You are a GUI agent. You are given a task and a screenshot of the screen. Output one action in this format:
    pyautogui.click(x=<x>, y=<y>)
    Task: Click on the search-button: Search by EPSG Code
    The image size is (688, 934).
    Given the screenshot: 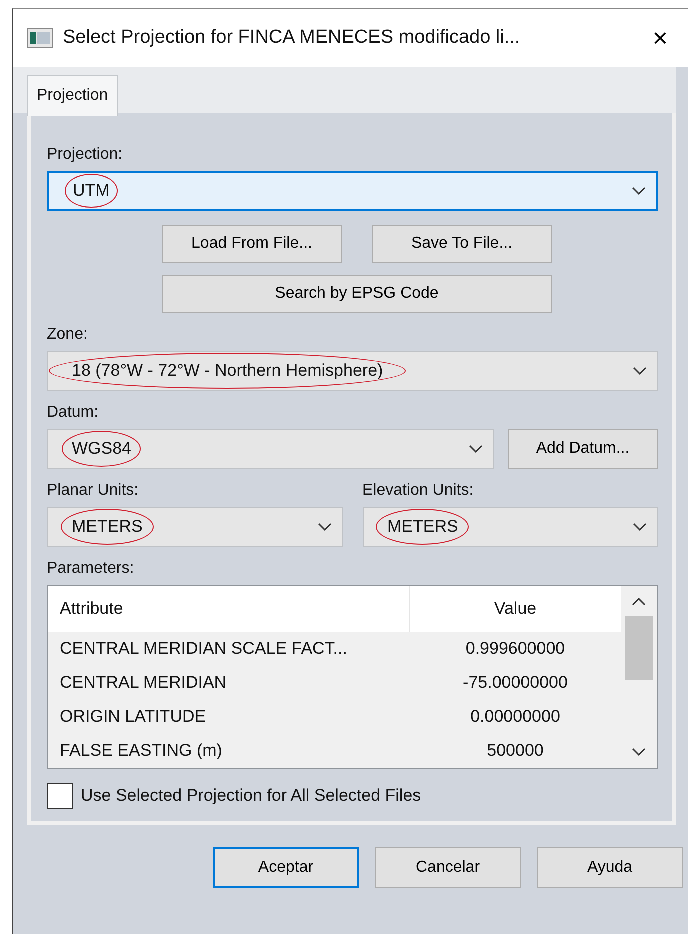 What is the action you would take?
    pyautogui.click(x=357, y=294)
    